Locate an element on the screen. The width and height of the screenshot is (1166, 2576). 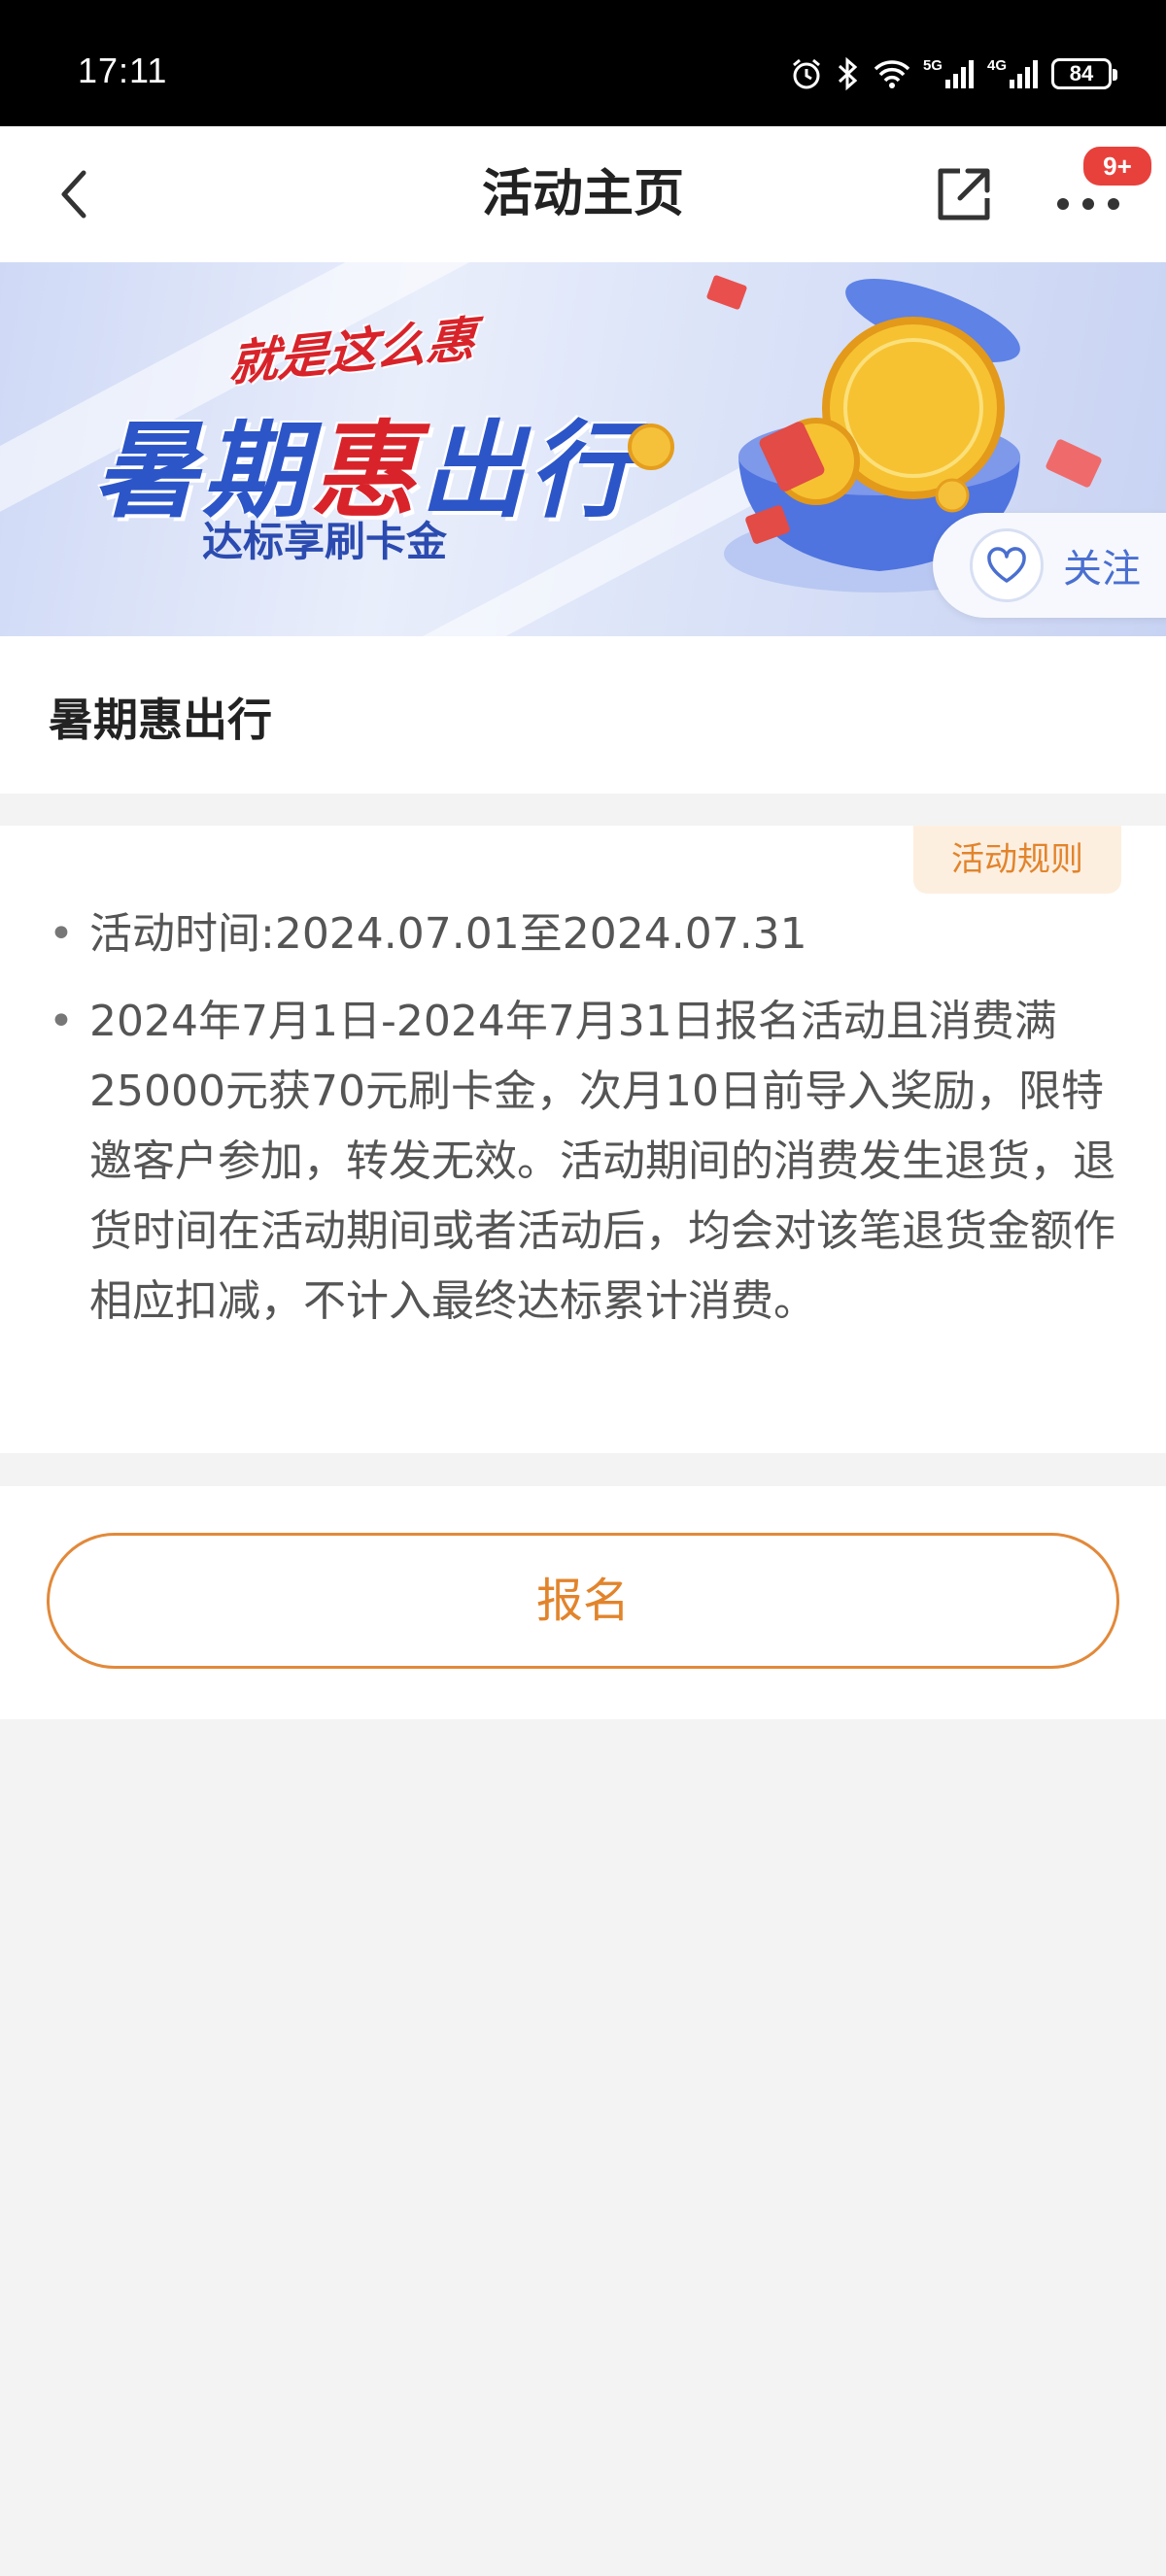
bluetooth-icon is located at coordinates (848, 73).